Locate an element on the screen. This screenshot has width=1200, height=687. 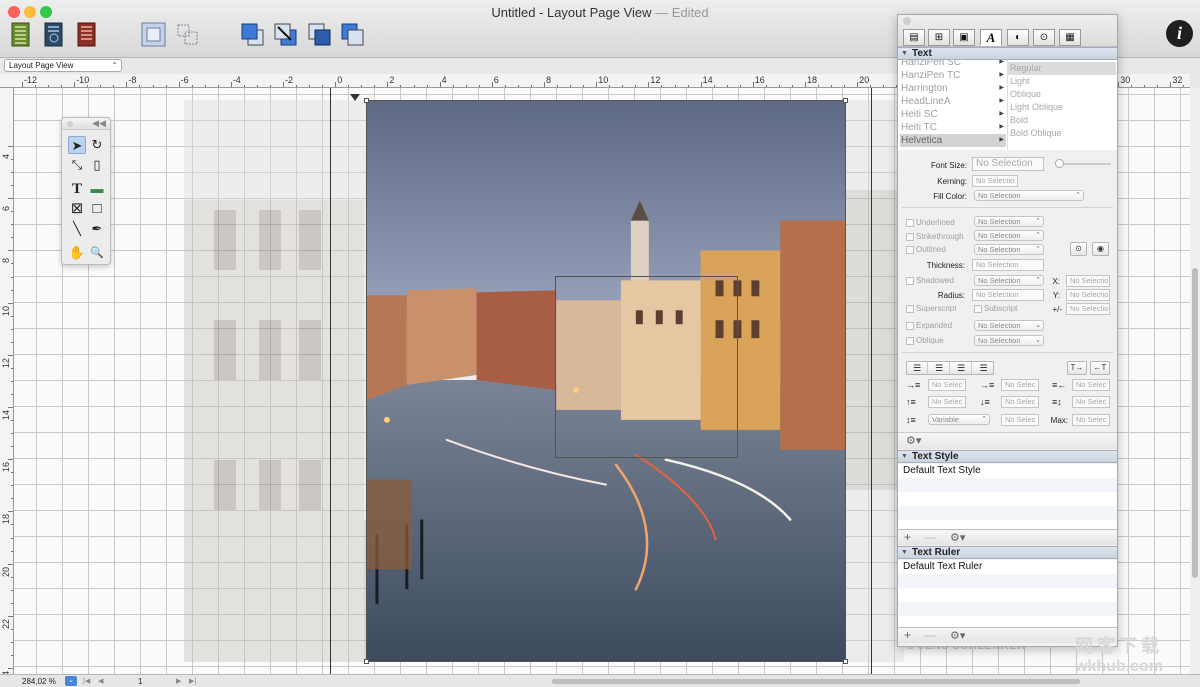
shadow-popup: No Selection ⌃ is located at coordinates (1009, 280).